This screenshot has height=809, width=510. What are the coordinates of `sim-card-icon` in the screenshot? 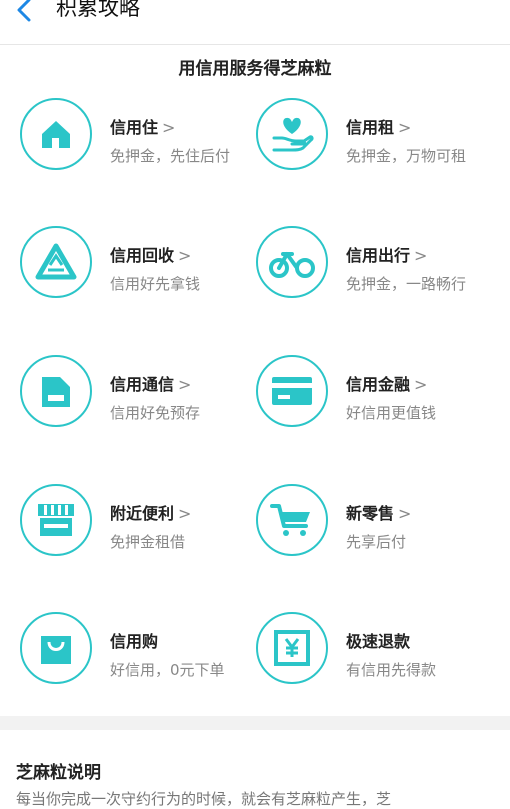 It's located at (56, 392).